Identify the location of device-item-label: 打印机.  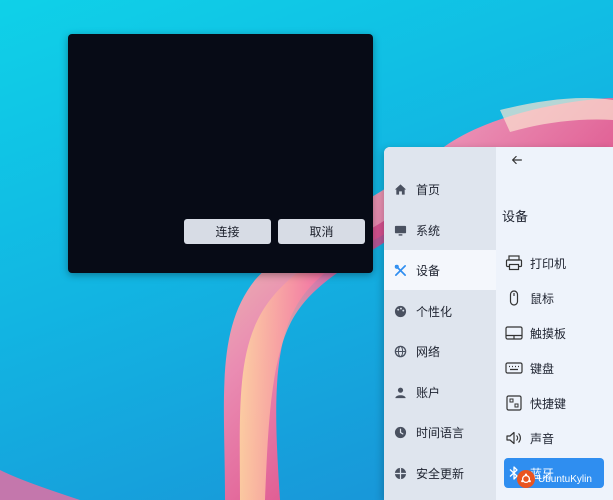
(548, 263).